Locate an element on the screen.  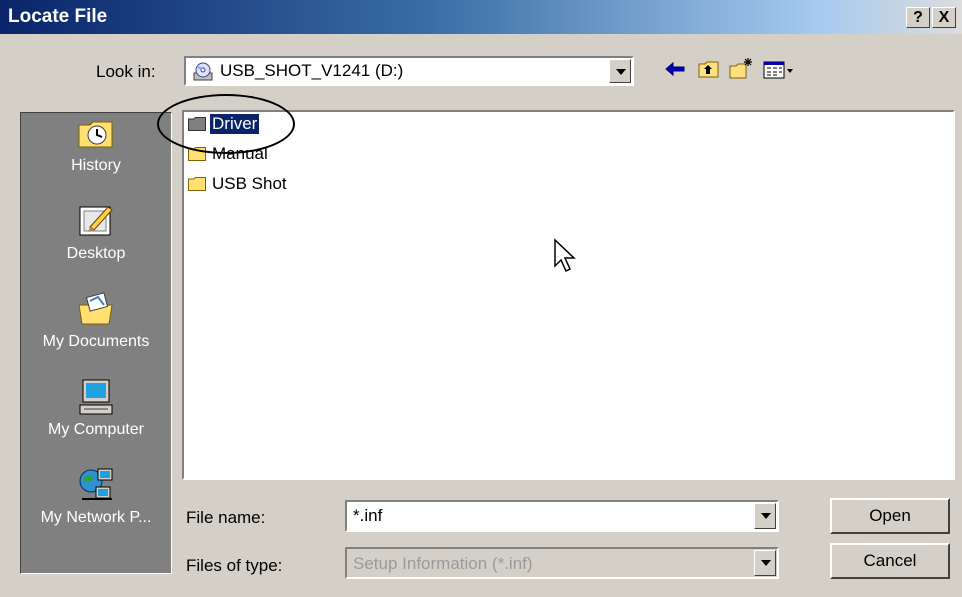
open-button: Open is located at coordinates (890, 516).